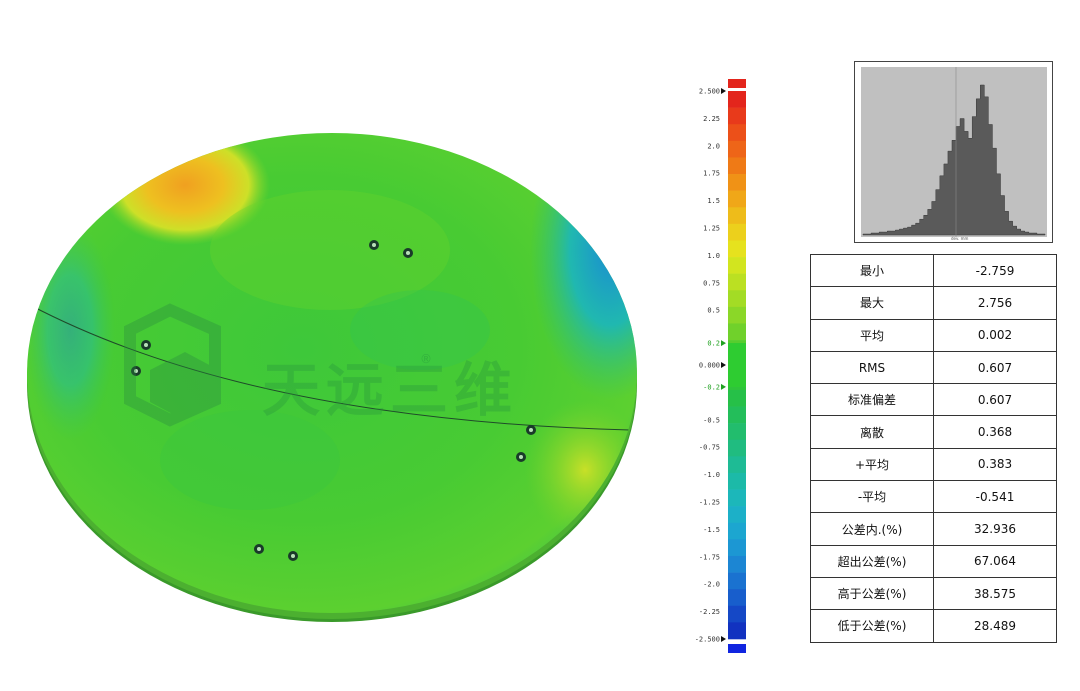  Describe the element at coordinates (995, 432) in the screenshot. I see `stats-value: 0.368` at that location.